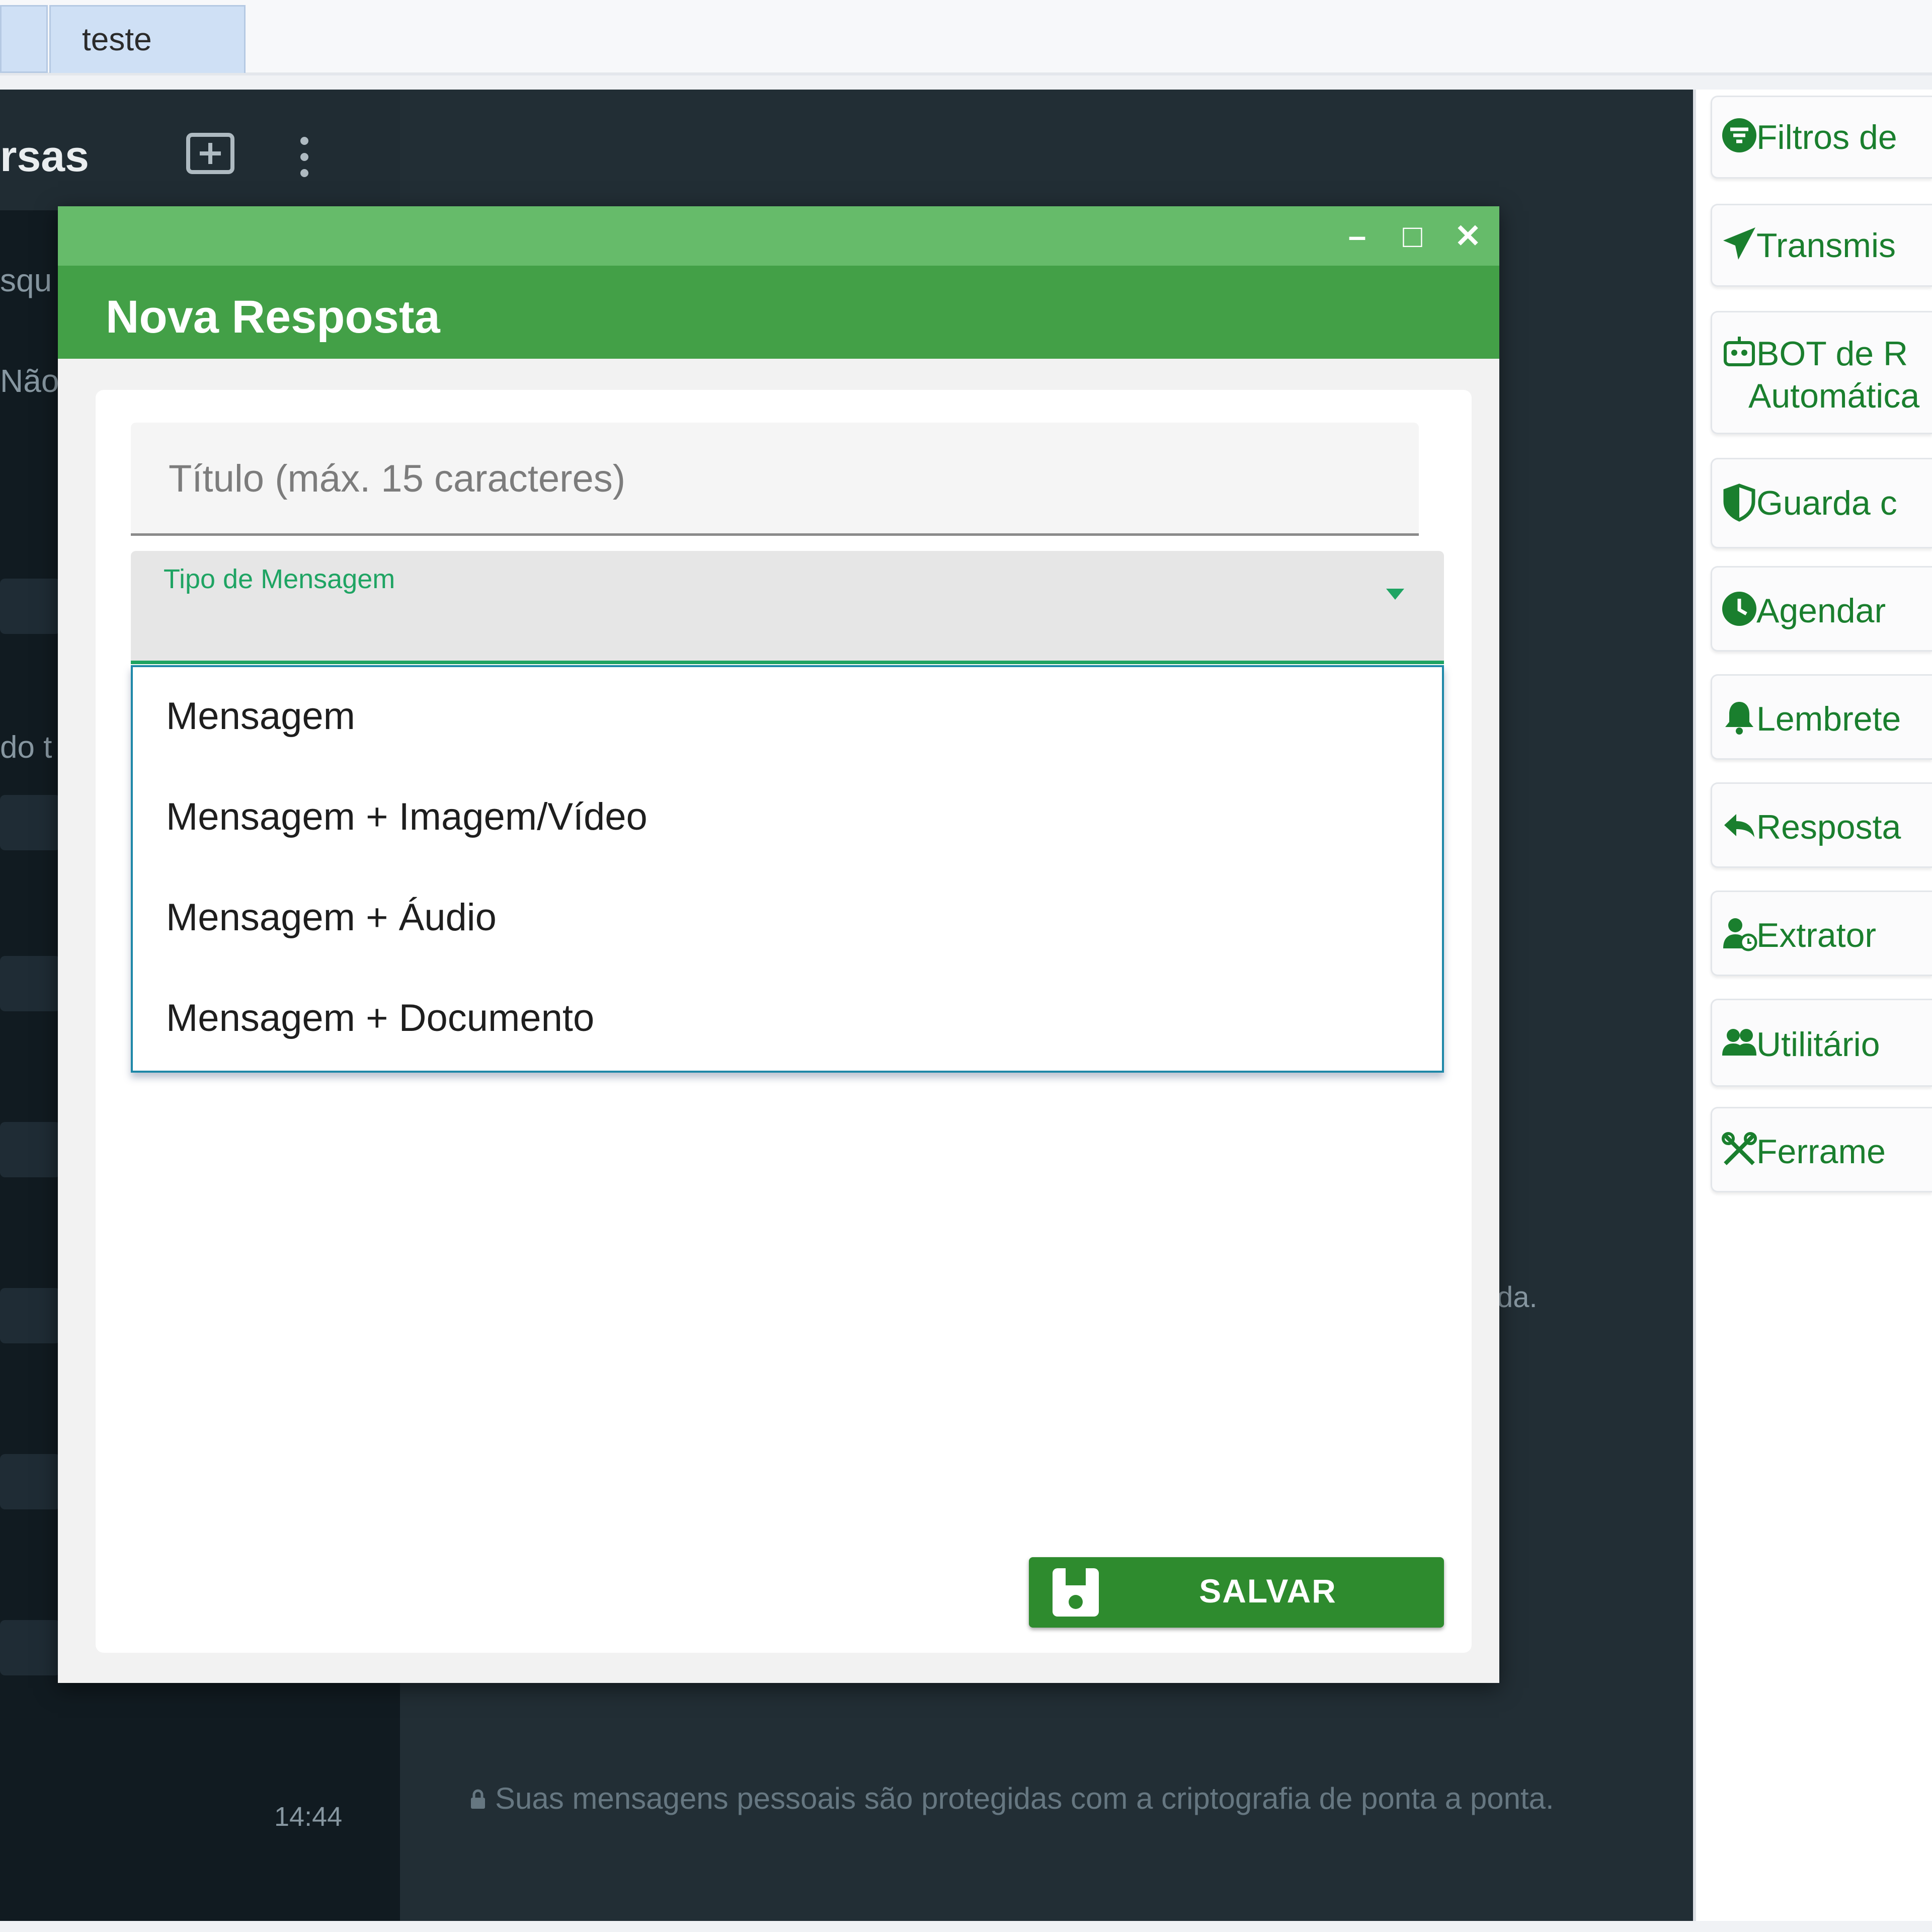 Image resolution: width=1932 pixels, height=1932 pixels. I want to click on maximize-button: □, so click(1412, 236).